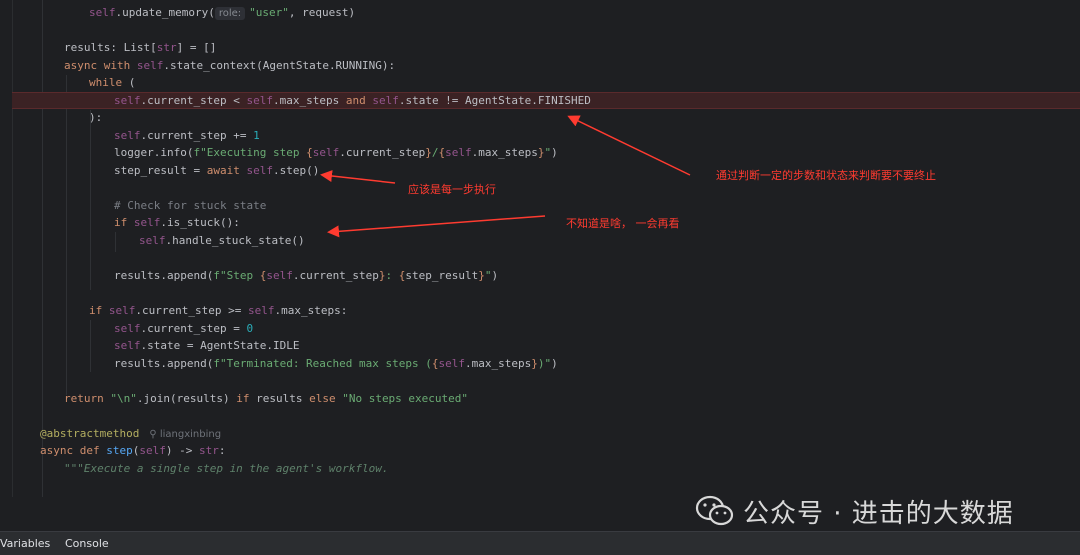 The image size is (1080, 555). Describe the element at coordinates (87, 543) in the screenshot. I see `tab-console: Console` at that location.